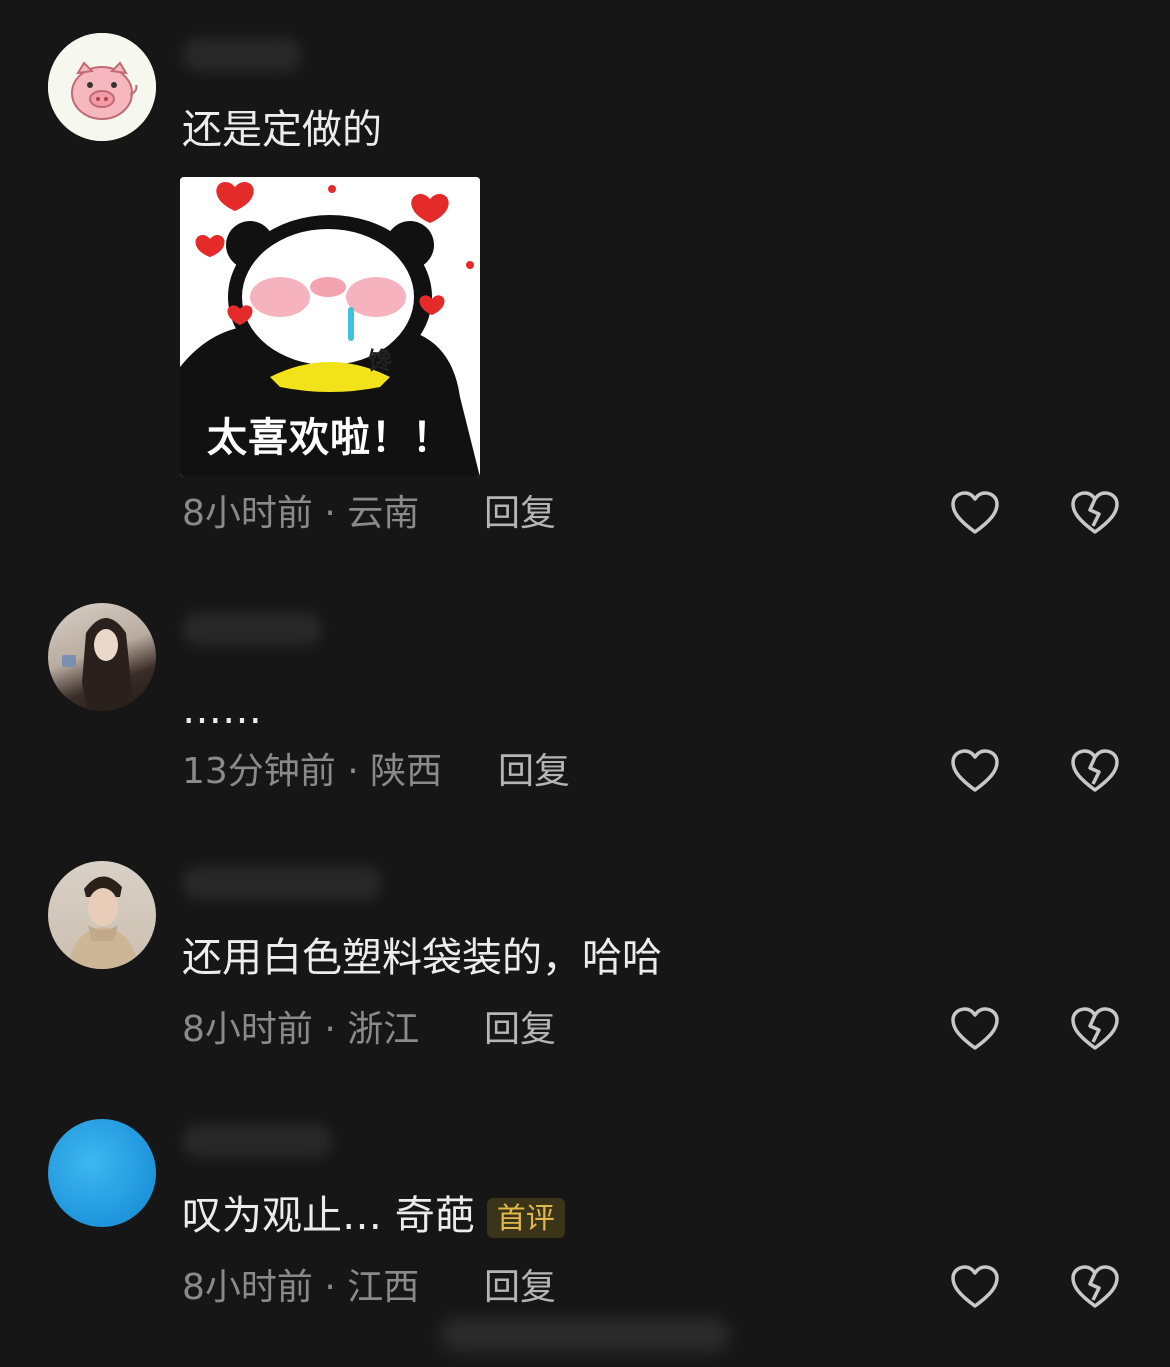 The width and height of the screenshot is (1170, 1367). I want to click on sticker-side-text: 馋, so click(380, 361).